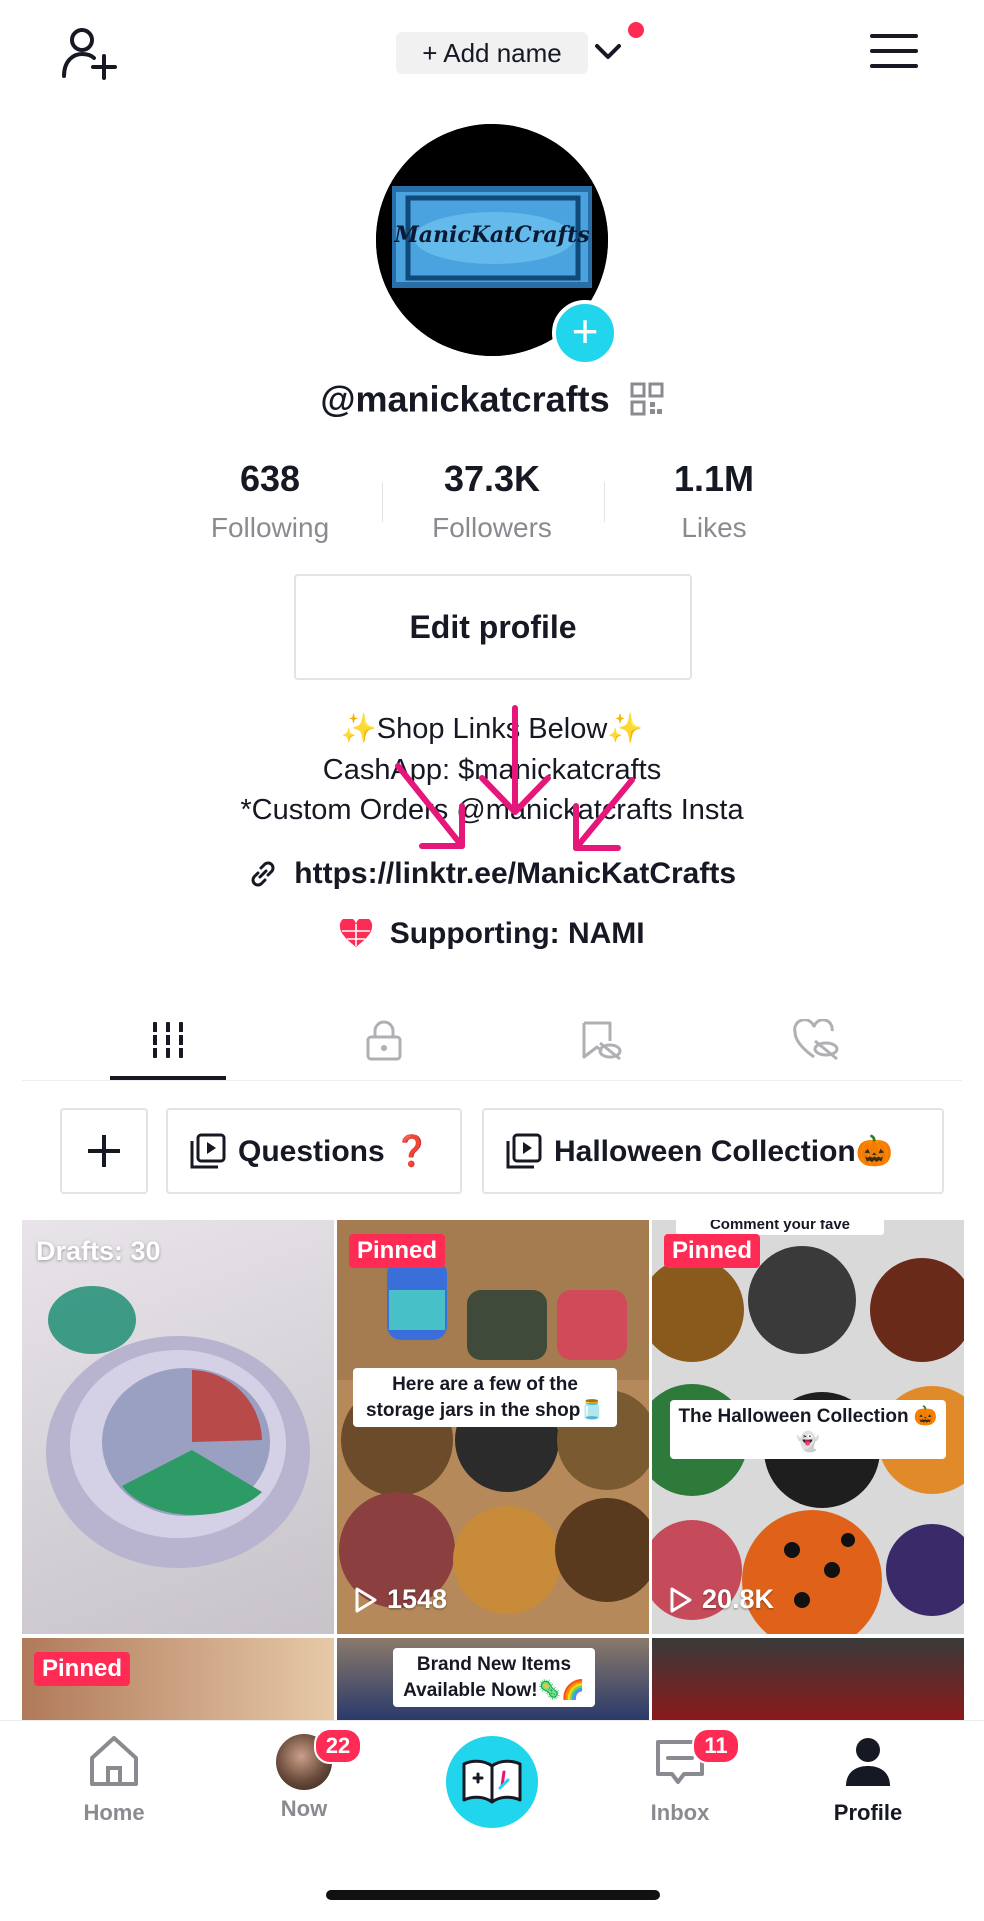 Image resolution: width=984 pixels, height=1921 pixels. What do you see at coordinates (515, 778) in the screenshot?
I see `annotation-arrows` at bounding box center [515, 778].